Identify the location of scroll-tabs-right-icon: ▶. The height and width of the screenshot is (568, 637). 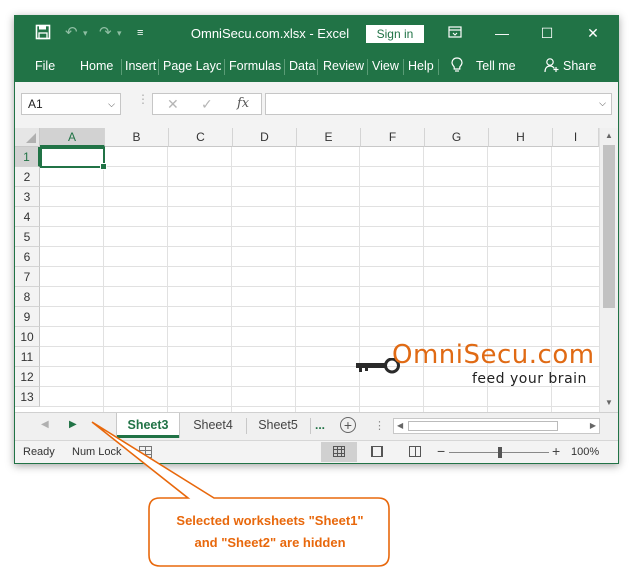
(73, 424).